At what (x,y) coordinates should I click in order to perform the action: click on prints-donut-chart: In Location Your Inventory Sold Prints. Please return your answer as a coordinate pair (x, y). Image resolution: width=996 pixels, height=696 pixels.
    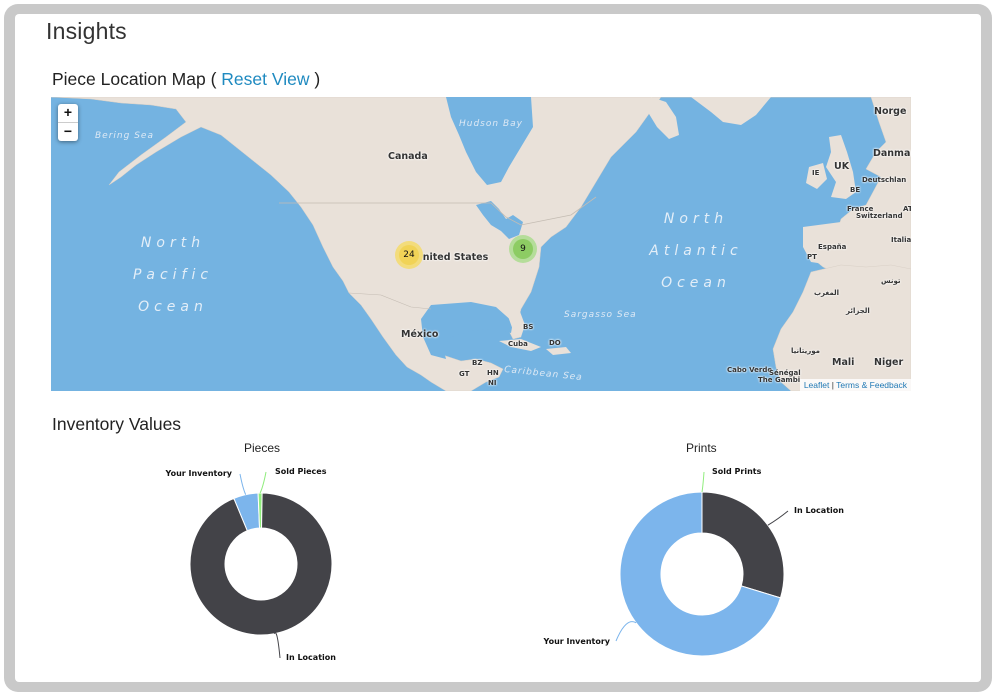
    Looking at the image, I should click on (693, 562).